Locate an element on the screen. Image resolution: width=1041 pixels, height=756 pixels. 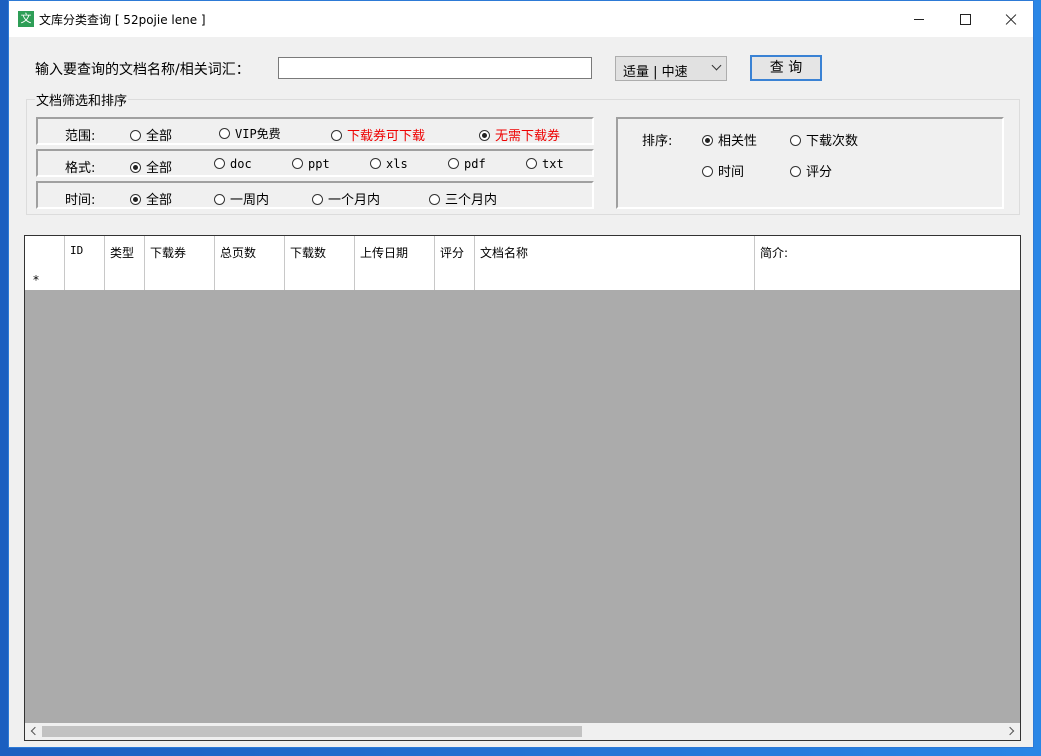
format-option-doc: doc is located at coordinates (233, 164).